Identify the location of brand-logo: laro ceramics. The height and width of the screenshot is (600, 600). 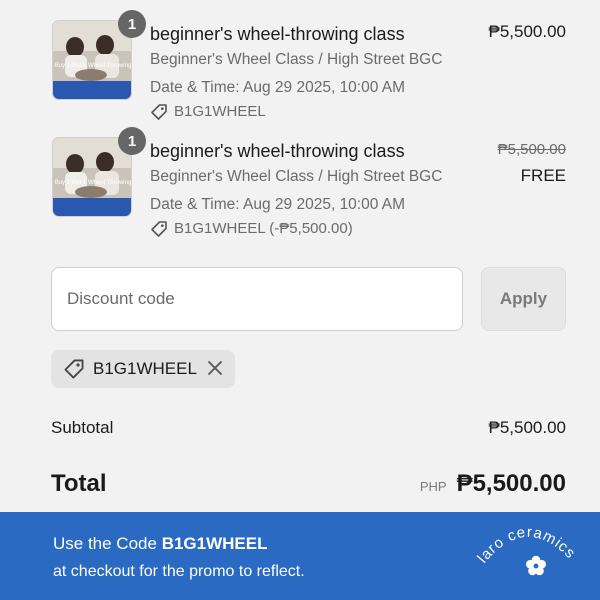
(527, 550).